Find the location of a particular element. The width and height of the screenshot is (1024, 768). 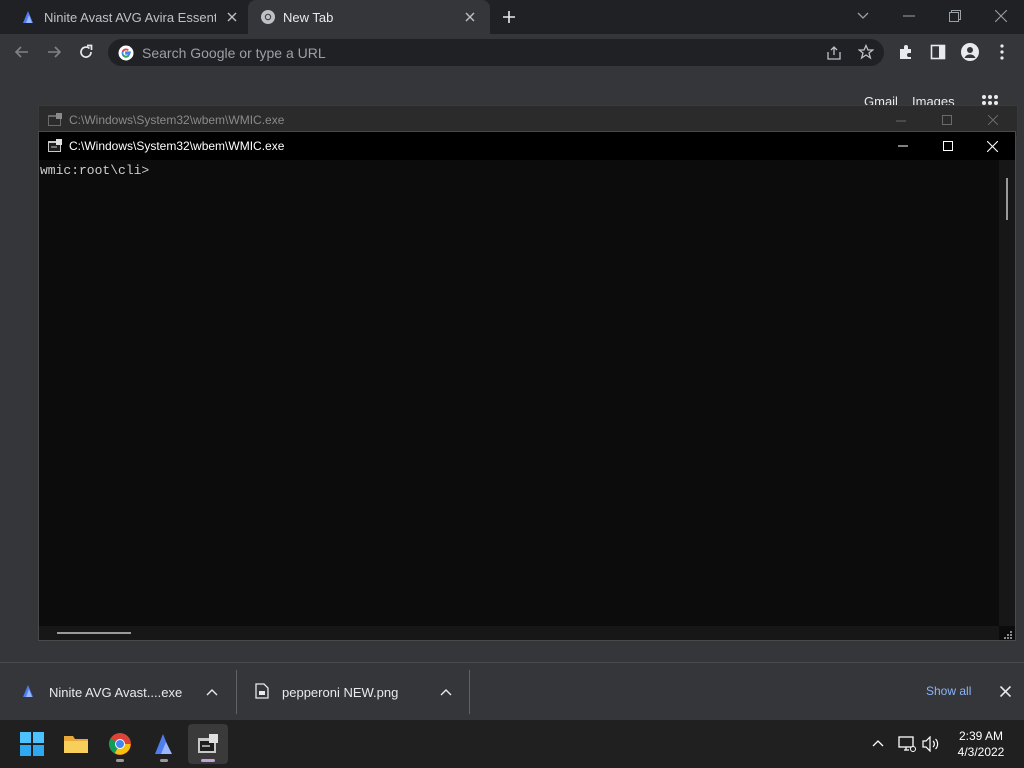

taskbar-file-explorer is located at coordinates (76, 744).